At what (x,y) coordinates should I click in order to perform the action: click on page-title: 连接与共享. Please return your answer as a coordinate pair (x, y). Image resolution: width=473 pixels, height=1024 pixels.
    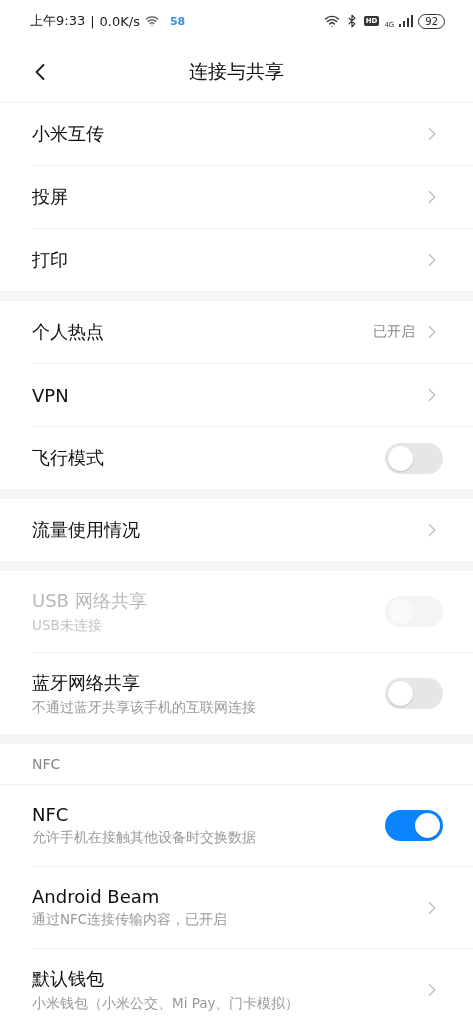
    Looking at the image, I should click on (236, 71).